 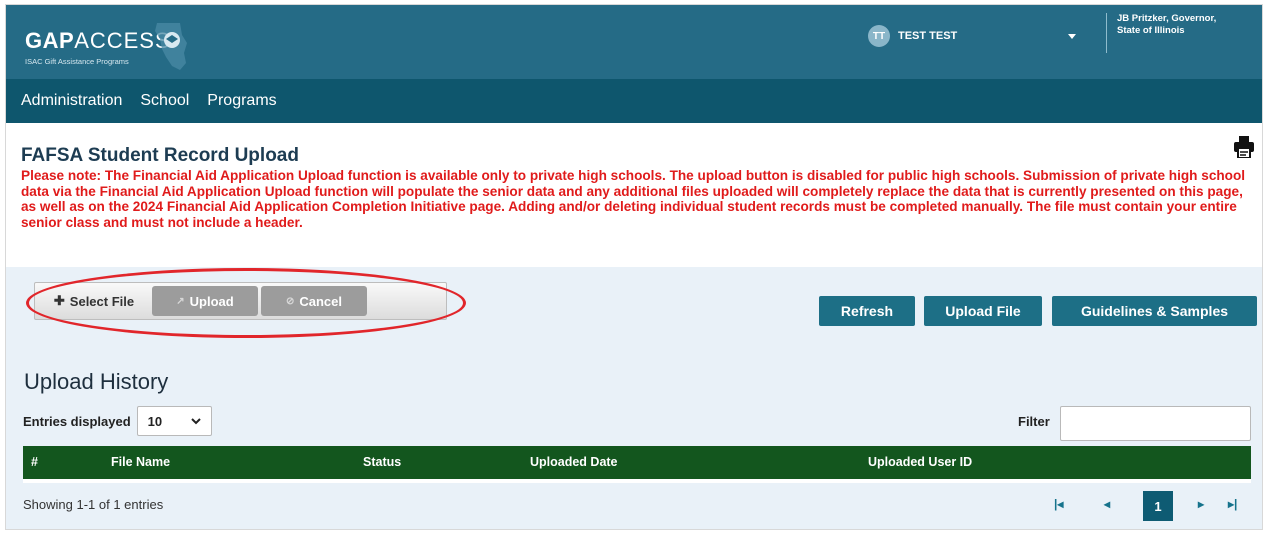 What do you see at coordinates (59, 300) in the screenshot?
I see `plus-icon: ✚` at bounding box center [59, 300].